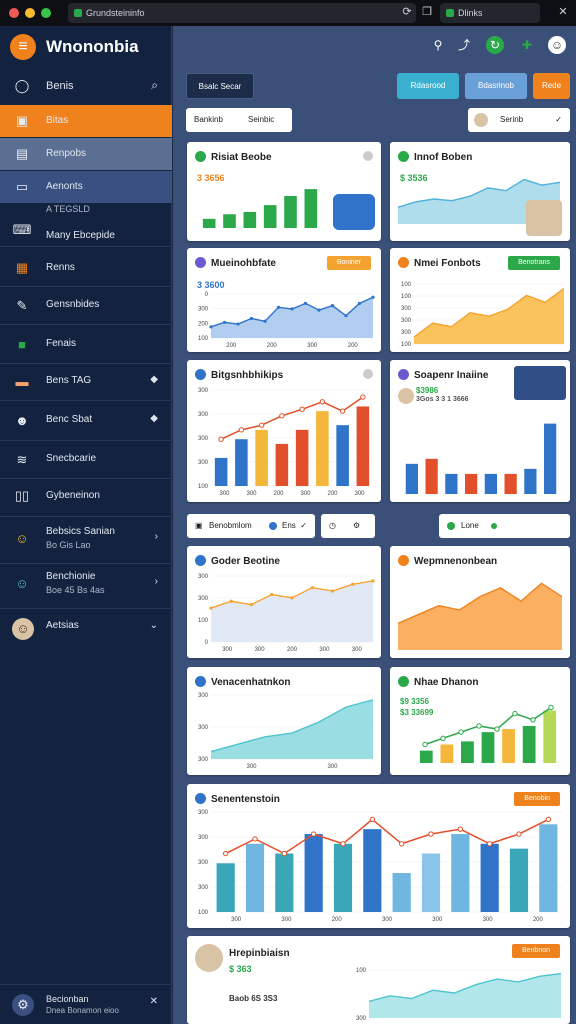 This screenshot has height=1024, width=576. Describe the element at coordinates (495, 45) in the screenshot. I see `refresh-icon: ↻` at that location.